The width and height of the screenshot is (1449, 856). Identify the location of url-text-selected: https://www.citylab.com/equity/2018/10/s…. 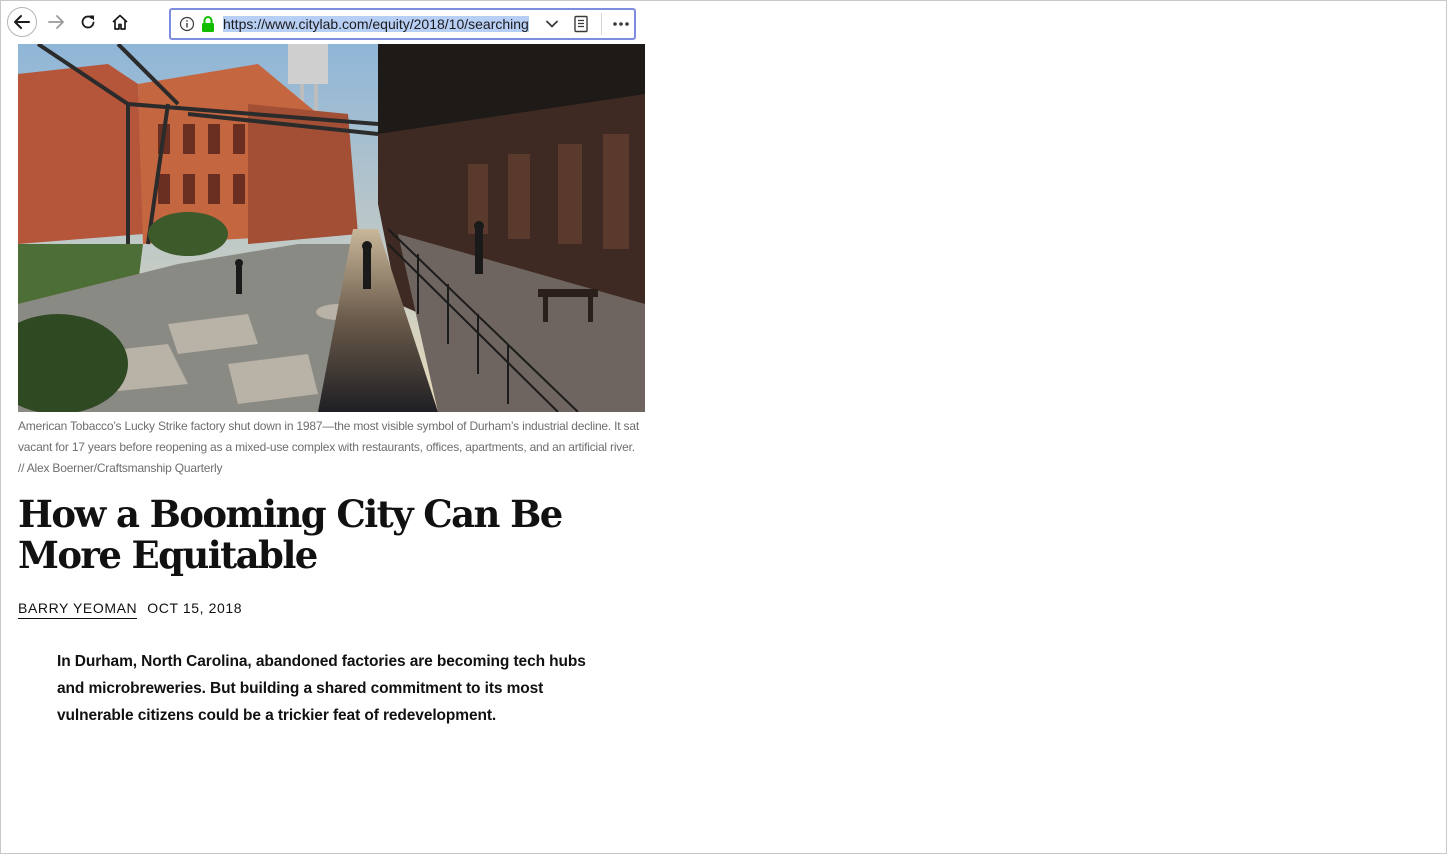
(376, 24).